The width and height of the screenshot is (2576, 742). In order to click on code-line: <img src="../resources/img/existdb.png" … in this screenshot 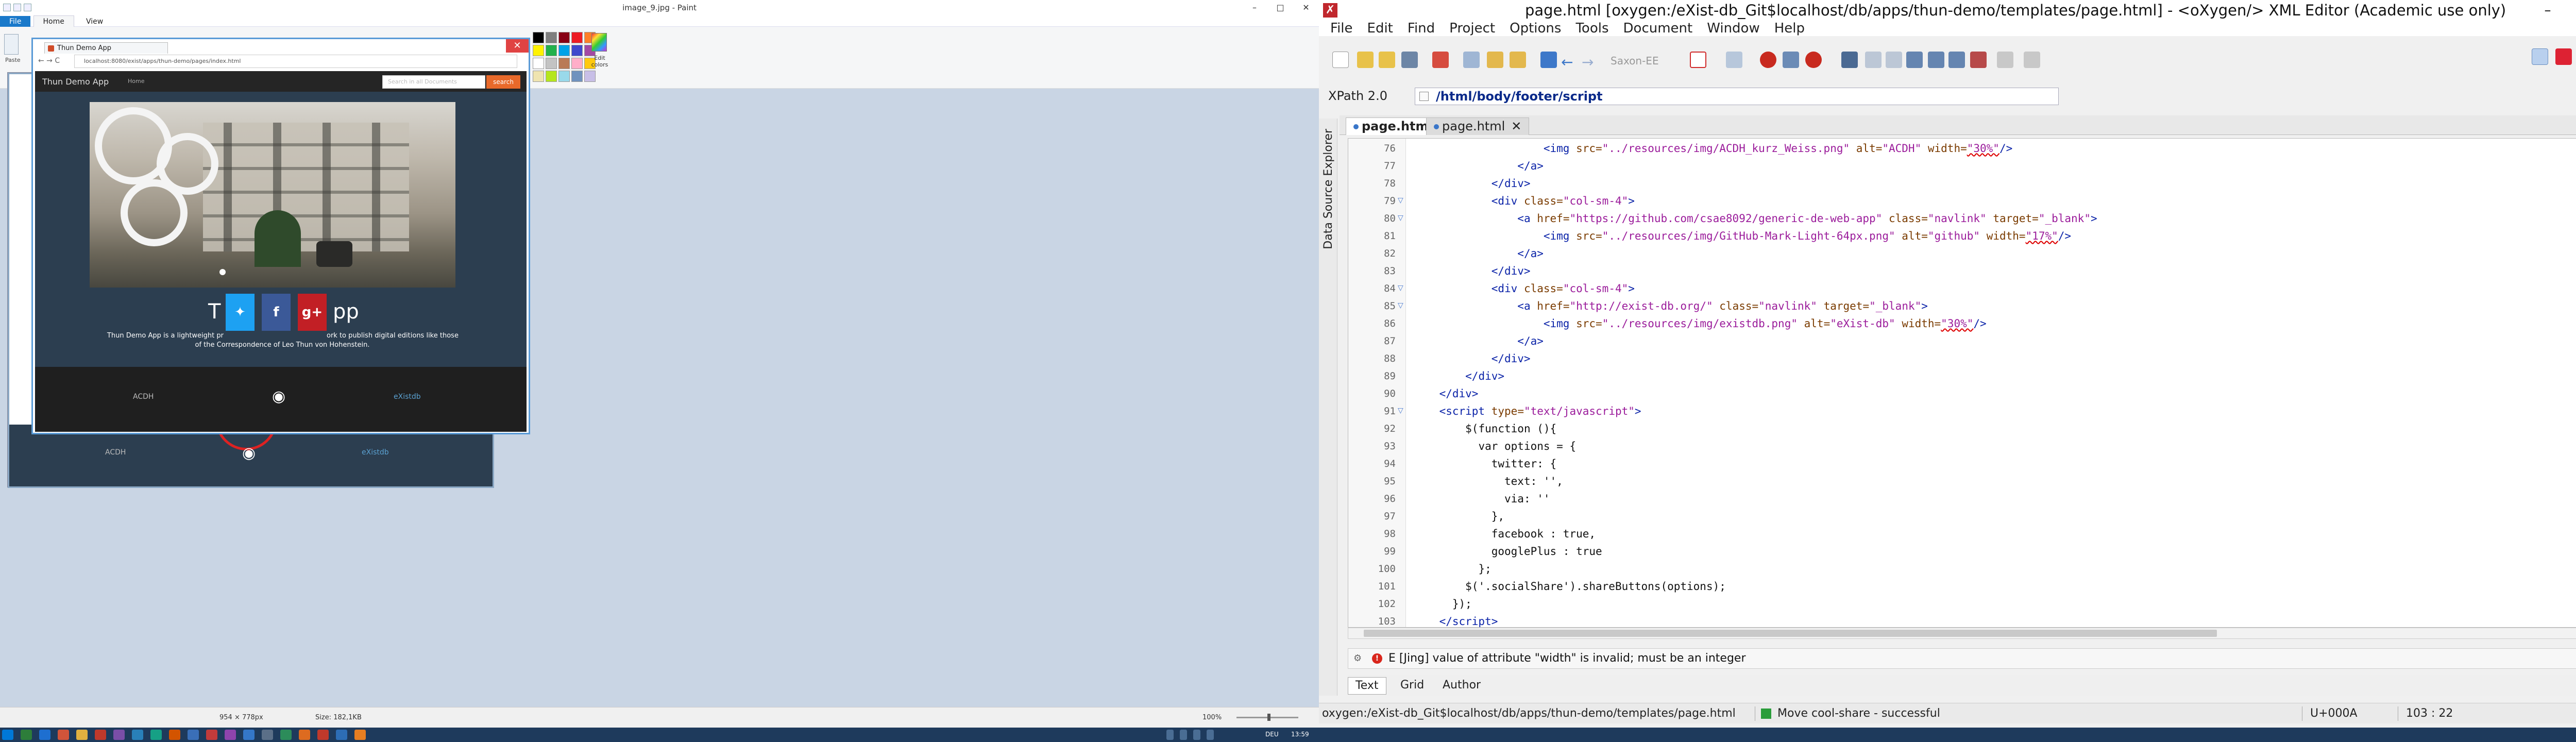, I will do `click(1700, 323)`.